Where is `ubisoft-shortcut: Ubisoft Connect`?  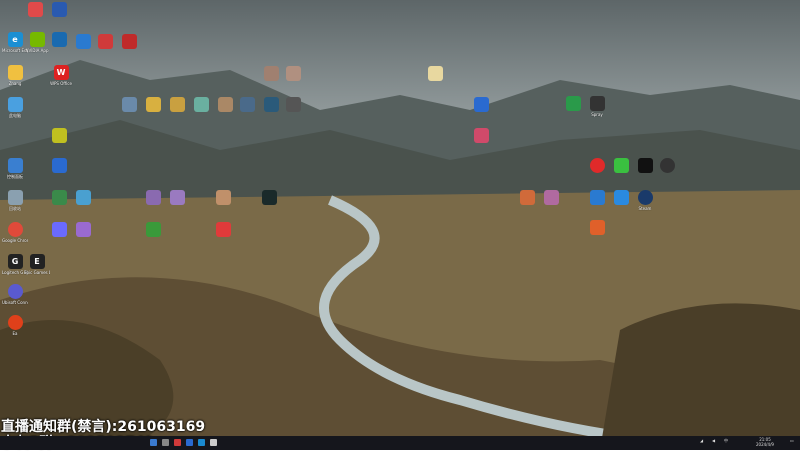 ubisoft-shortcut: Ubisoft Connect is located at coordinates (15, 294).